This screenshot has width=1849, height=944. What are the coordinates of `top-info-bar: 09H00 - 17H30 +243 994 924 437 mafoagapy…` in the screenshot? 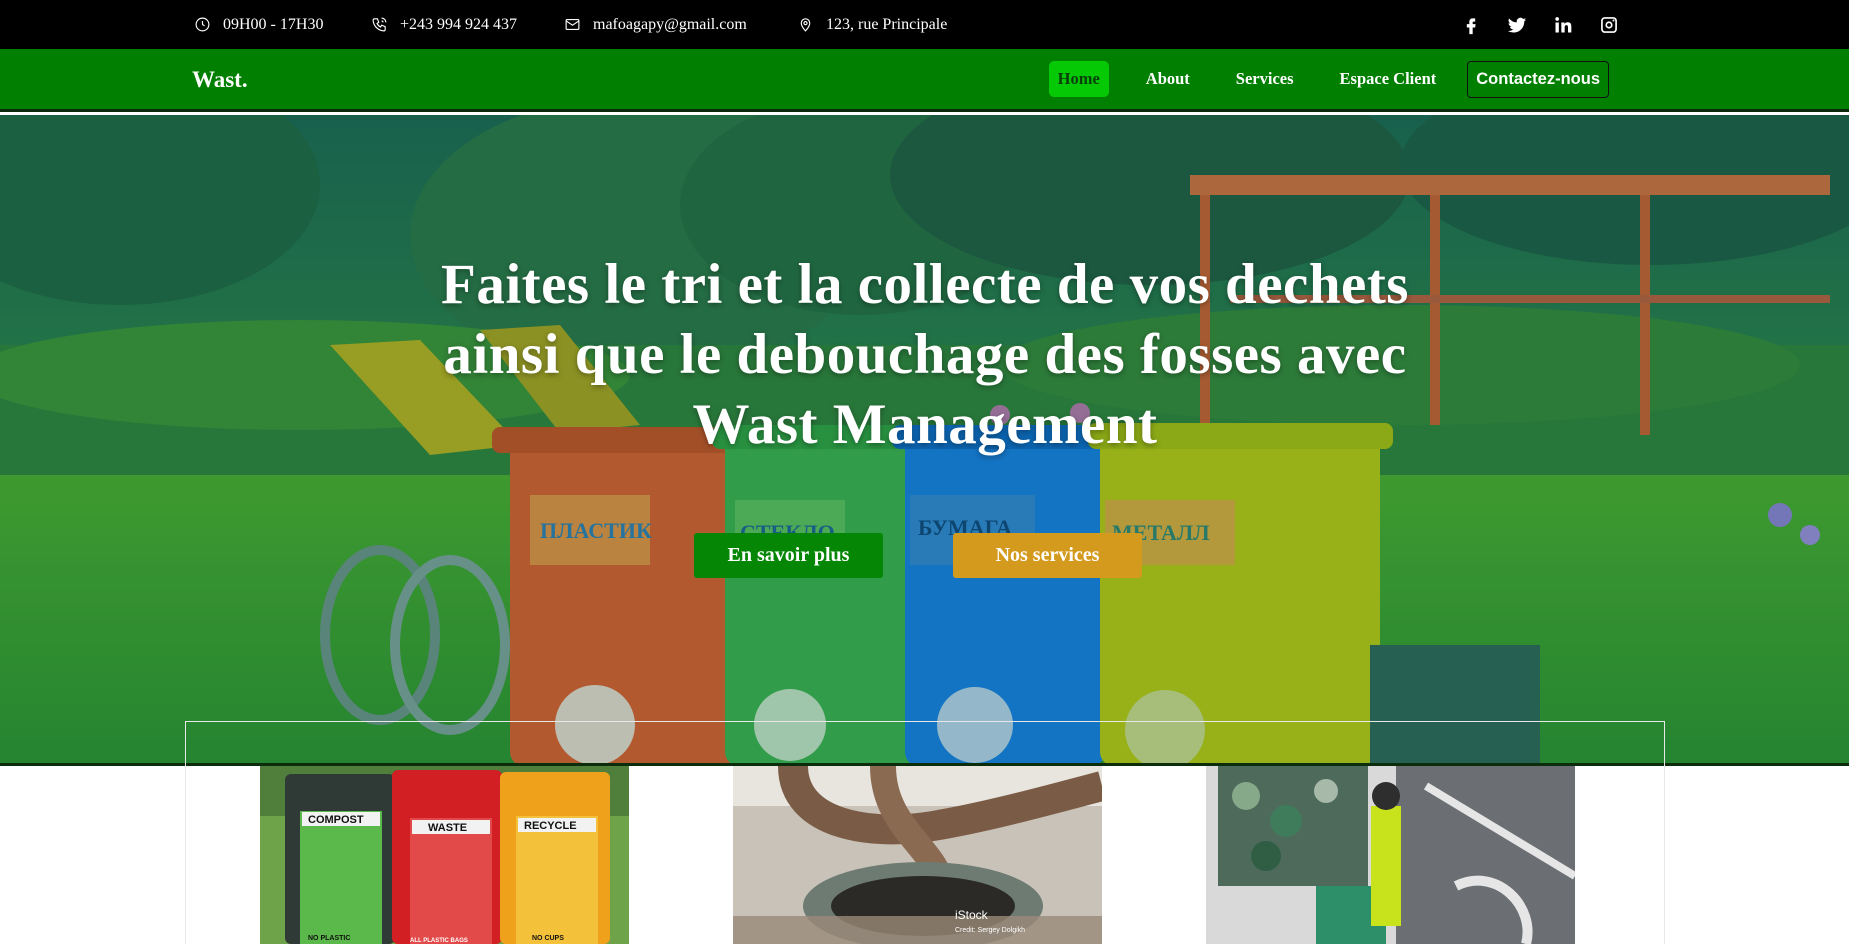 It's located at (924, 24).